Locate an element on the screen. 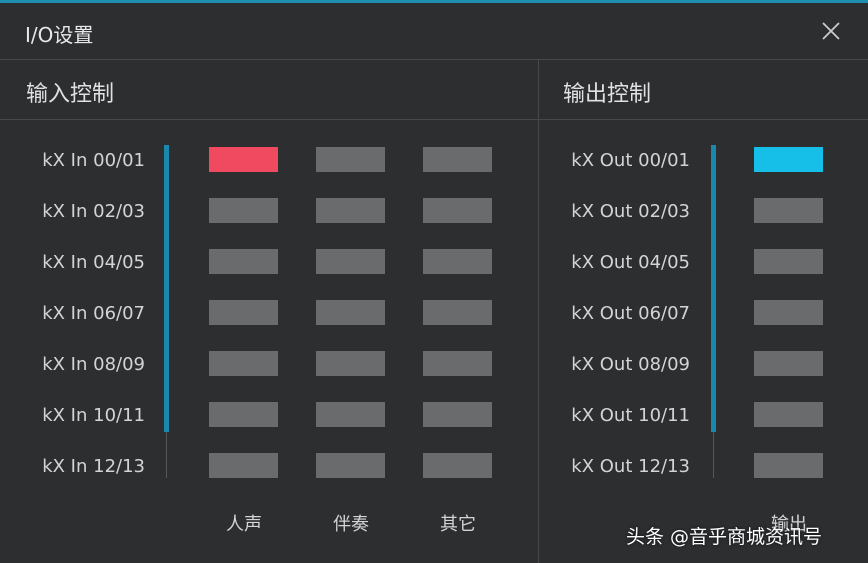 This screenshot has height=563, width=868. output-row-label: kX Out 00/01 is located at coordinates (630, 160).